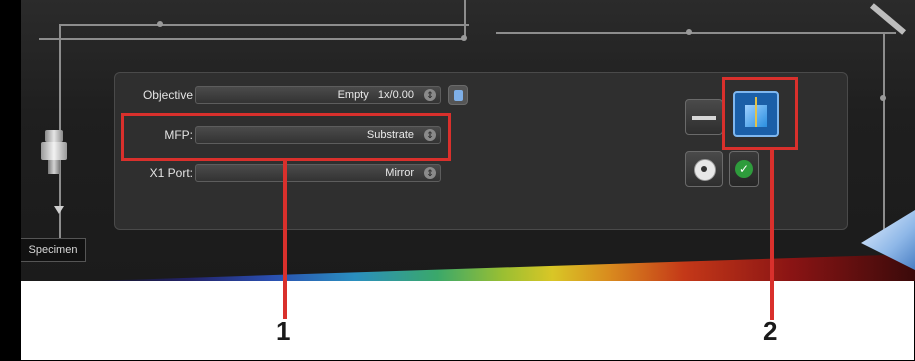  Describe the element at coordinates (760, 113) in the screenshot. I see `cube-highlight` at that location.